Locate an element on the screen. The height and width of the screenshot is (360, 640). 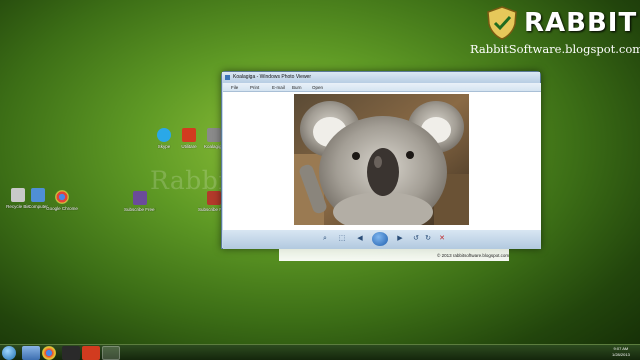
previous-icon: ◀ is located at coordinates (360, 239).